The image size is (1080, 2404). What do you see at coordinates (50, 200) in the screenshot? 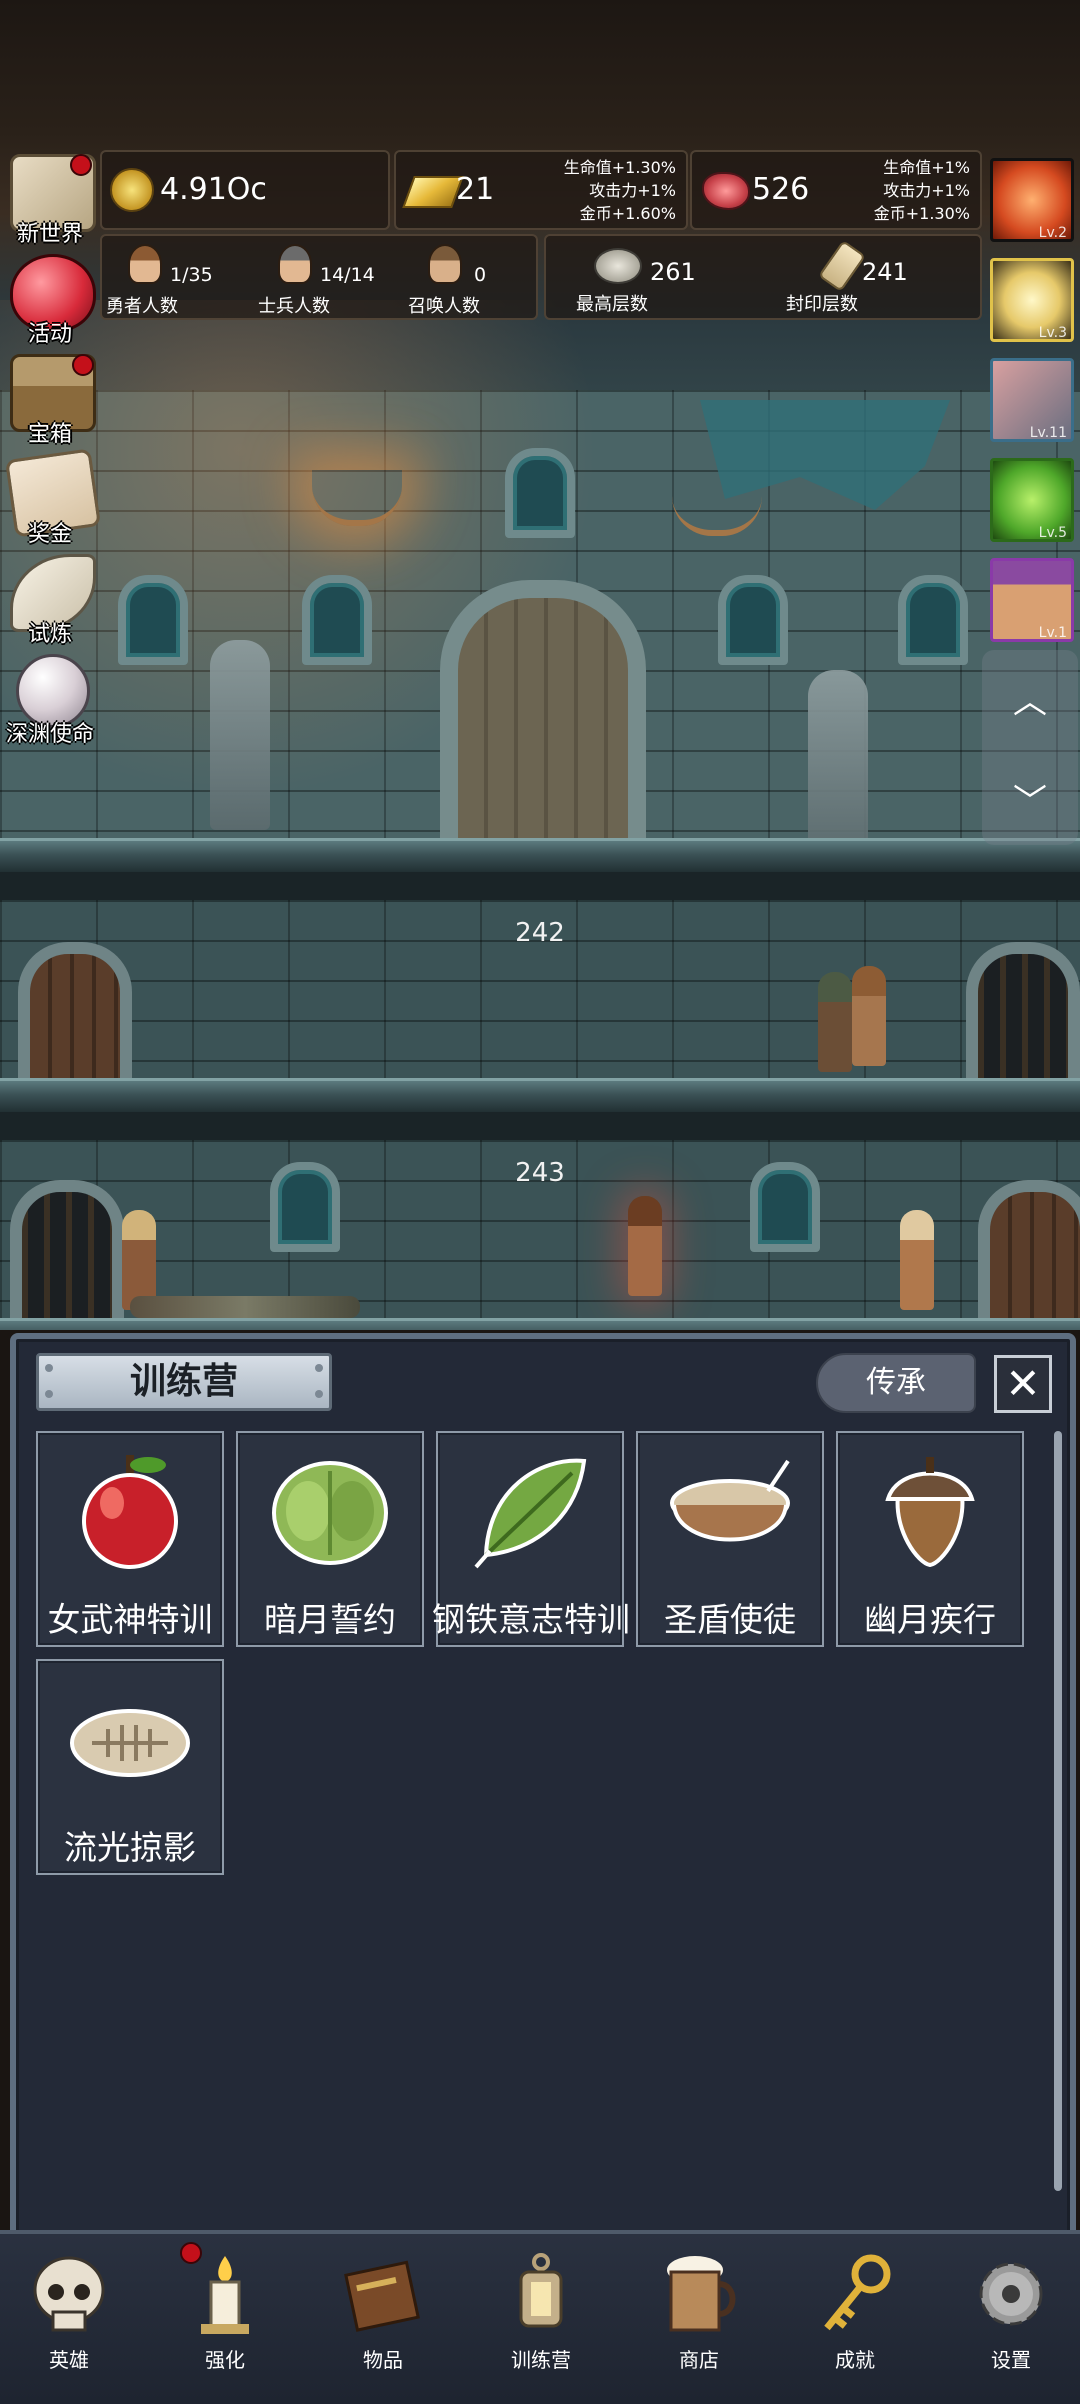
I see `side-item-new-world: 新世界` at bounding box center [50, 200].